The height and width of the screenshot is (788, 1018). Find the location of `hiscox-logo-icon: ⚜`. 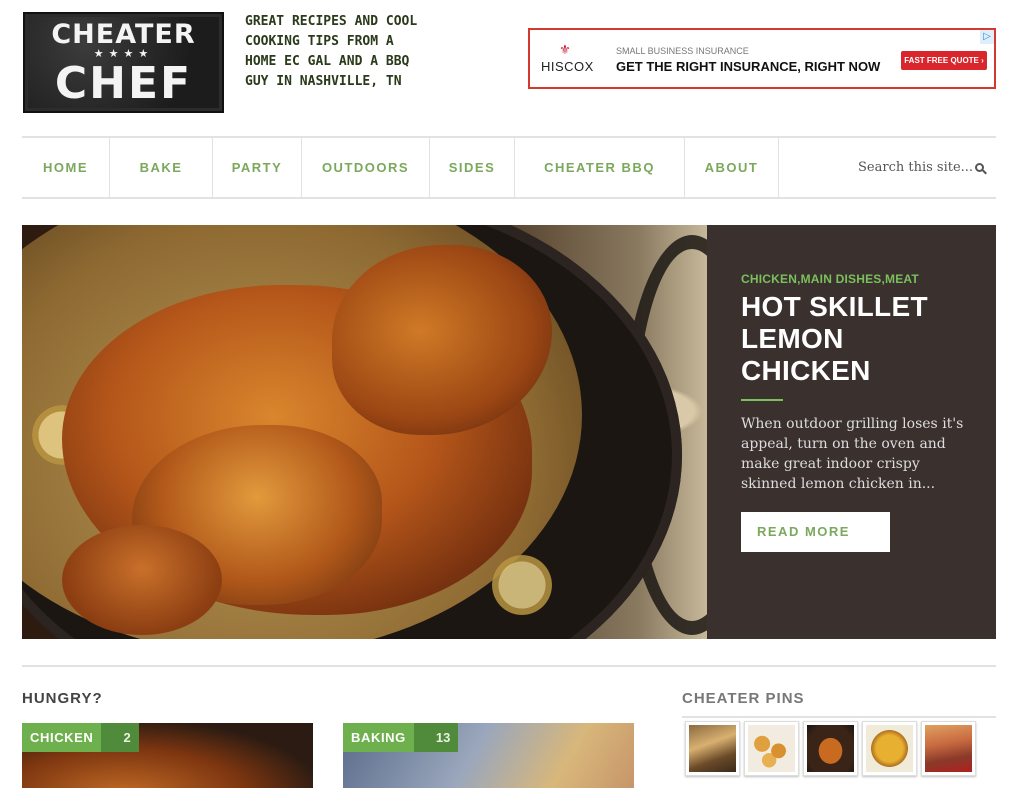

hiscox-logo-icon: ⚜ is located at coordinates (565, 49).